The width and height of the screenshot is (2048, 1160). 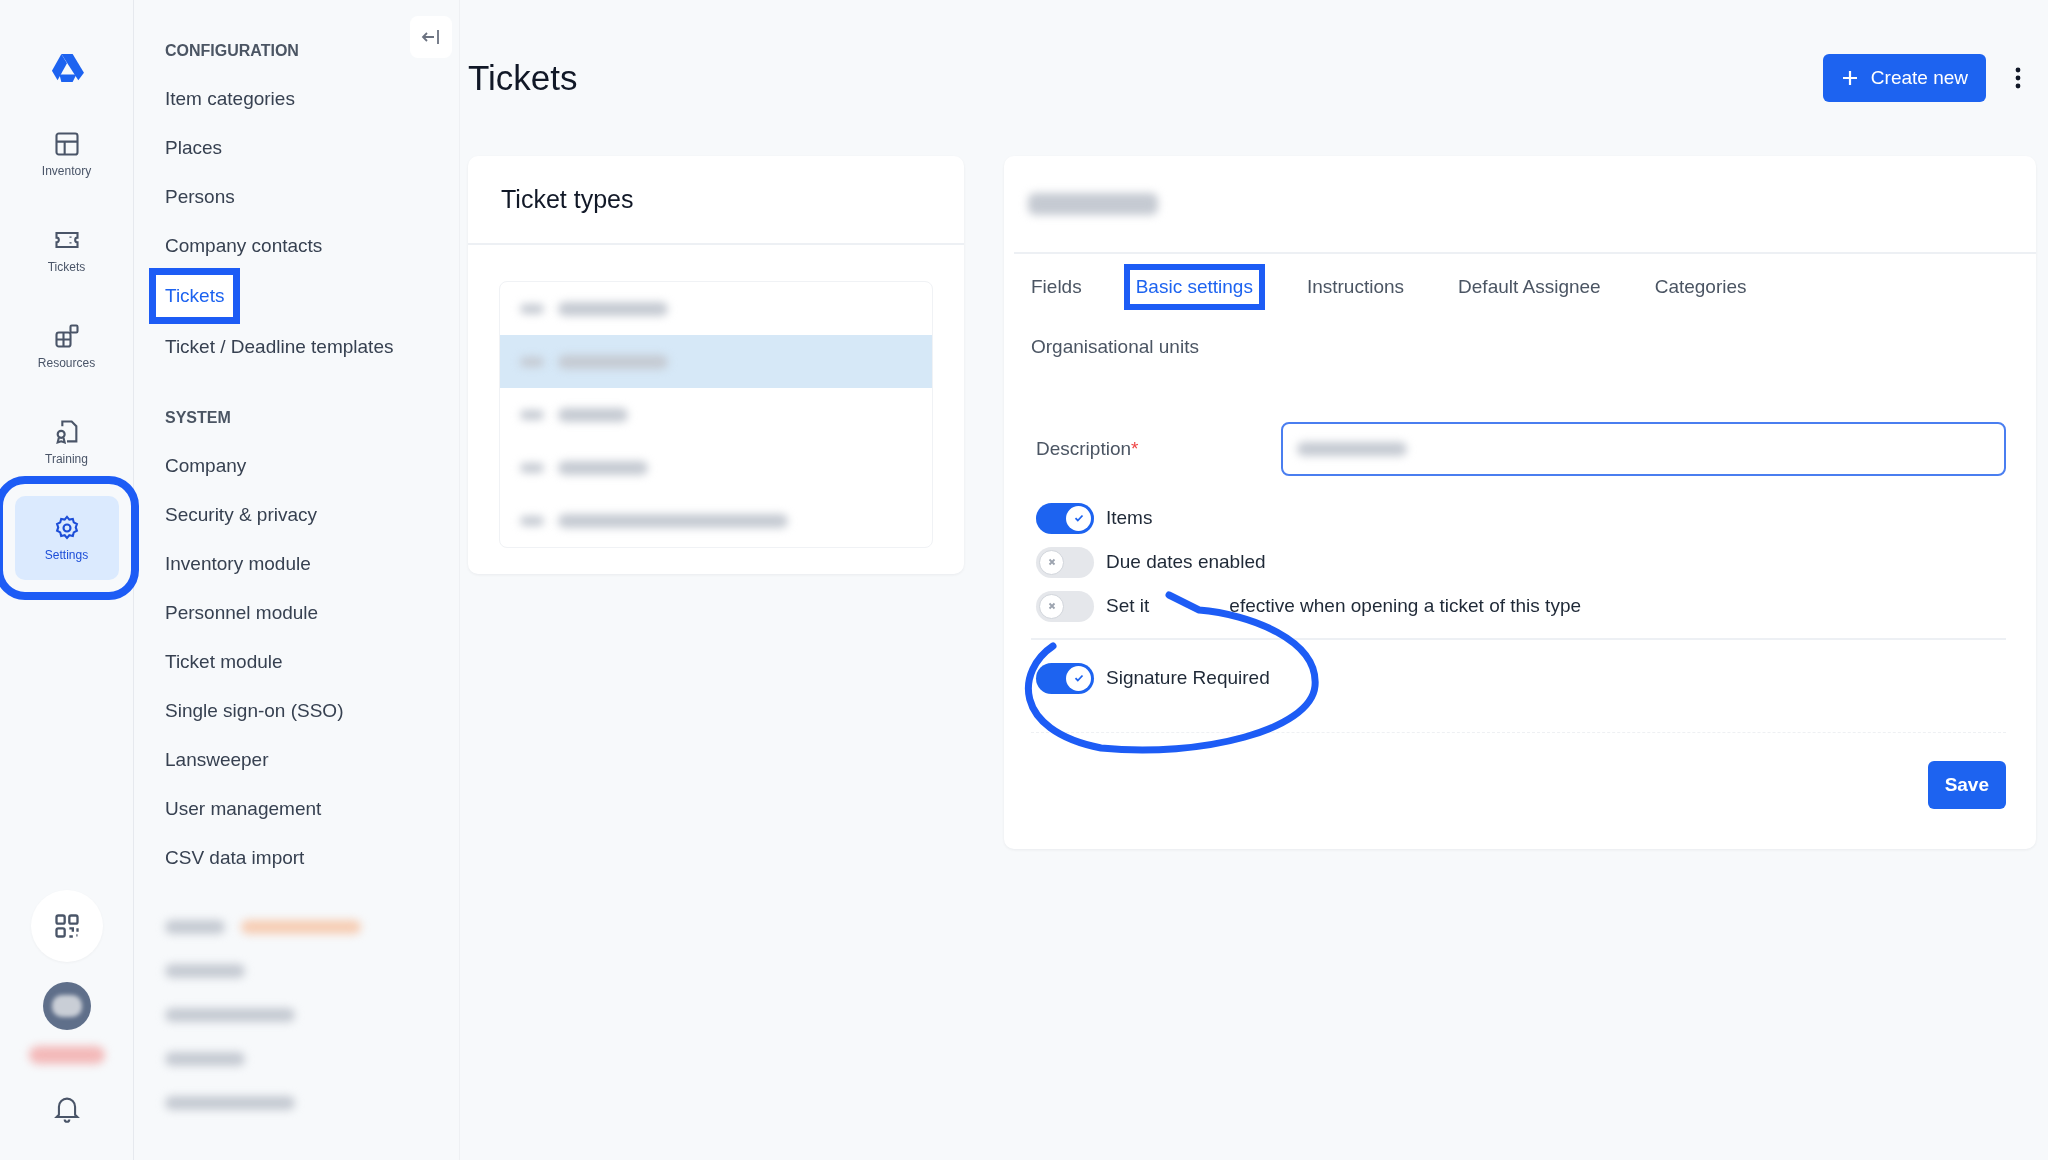 I want to click on save-button: Save, so click(x=1966, y=785).